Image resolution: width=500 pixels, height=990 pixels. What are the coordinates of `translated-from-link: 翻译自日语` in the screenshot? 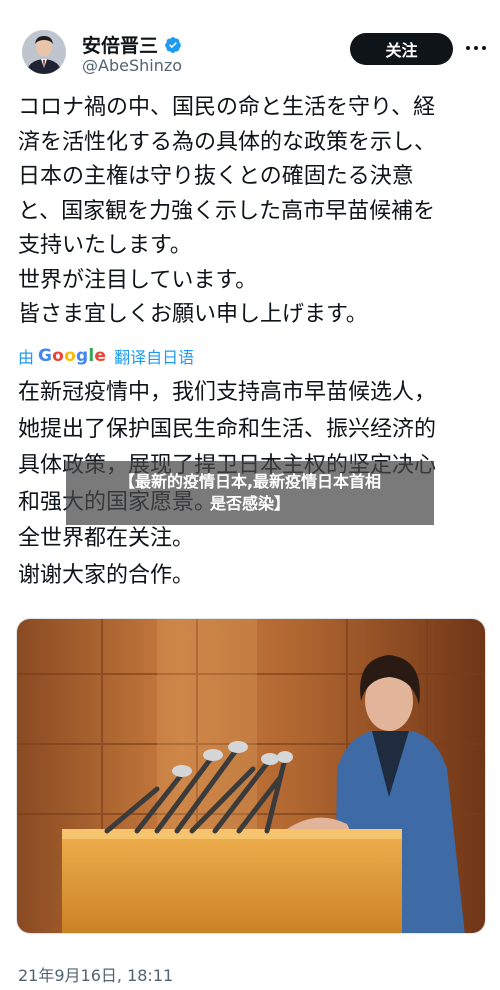 It's located at (154, 356).